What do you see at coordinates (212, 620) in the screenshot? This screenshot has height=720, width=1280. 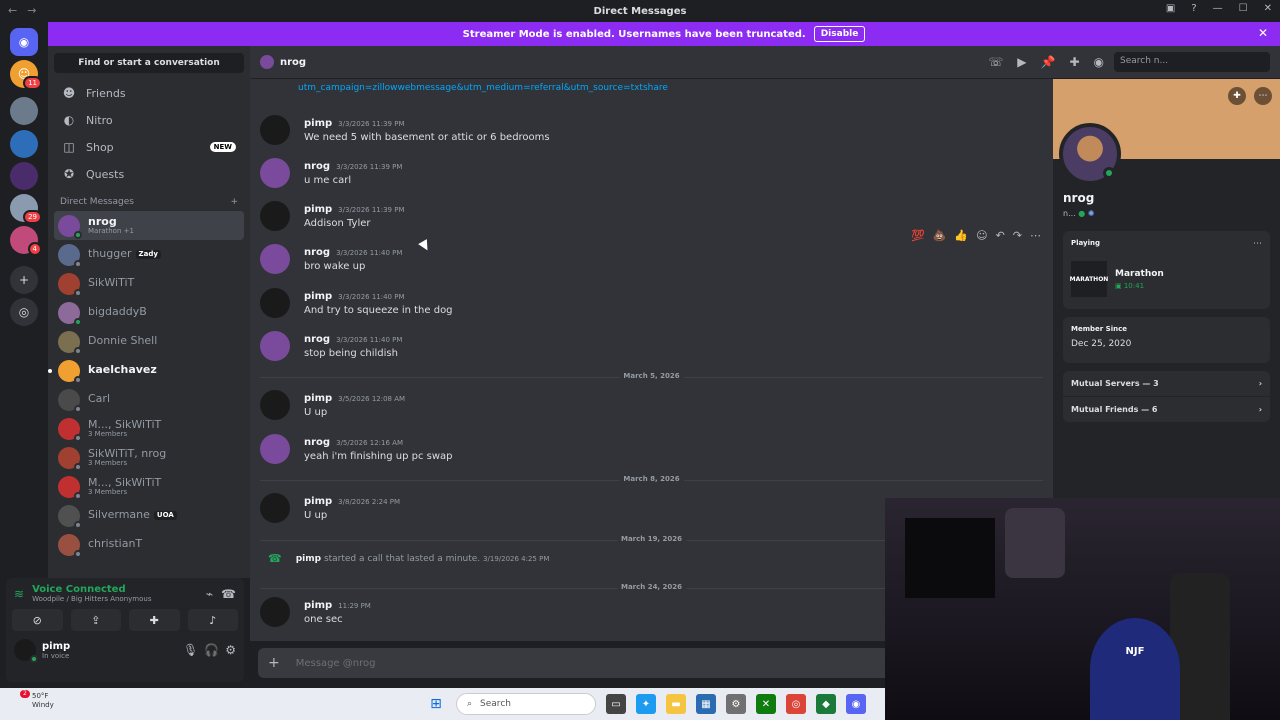 I see `soundboard-button: ♪` at bounding box center [212, 620].